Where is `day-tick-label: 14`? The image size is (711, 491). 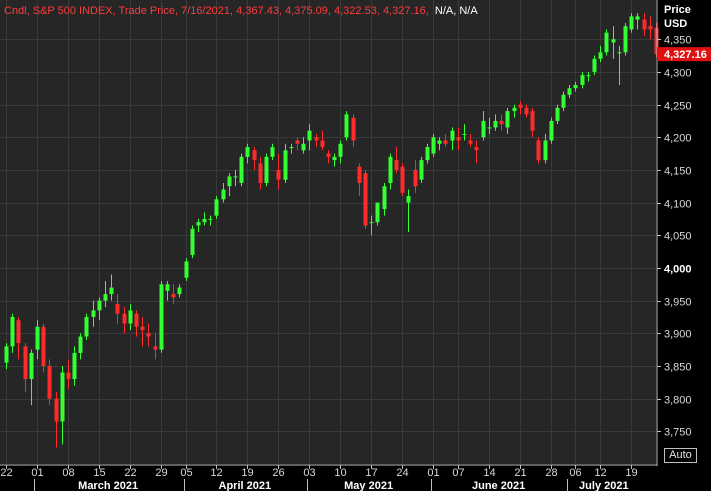 day-tick-label: 14 is located at coordinates (489, 473).